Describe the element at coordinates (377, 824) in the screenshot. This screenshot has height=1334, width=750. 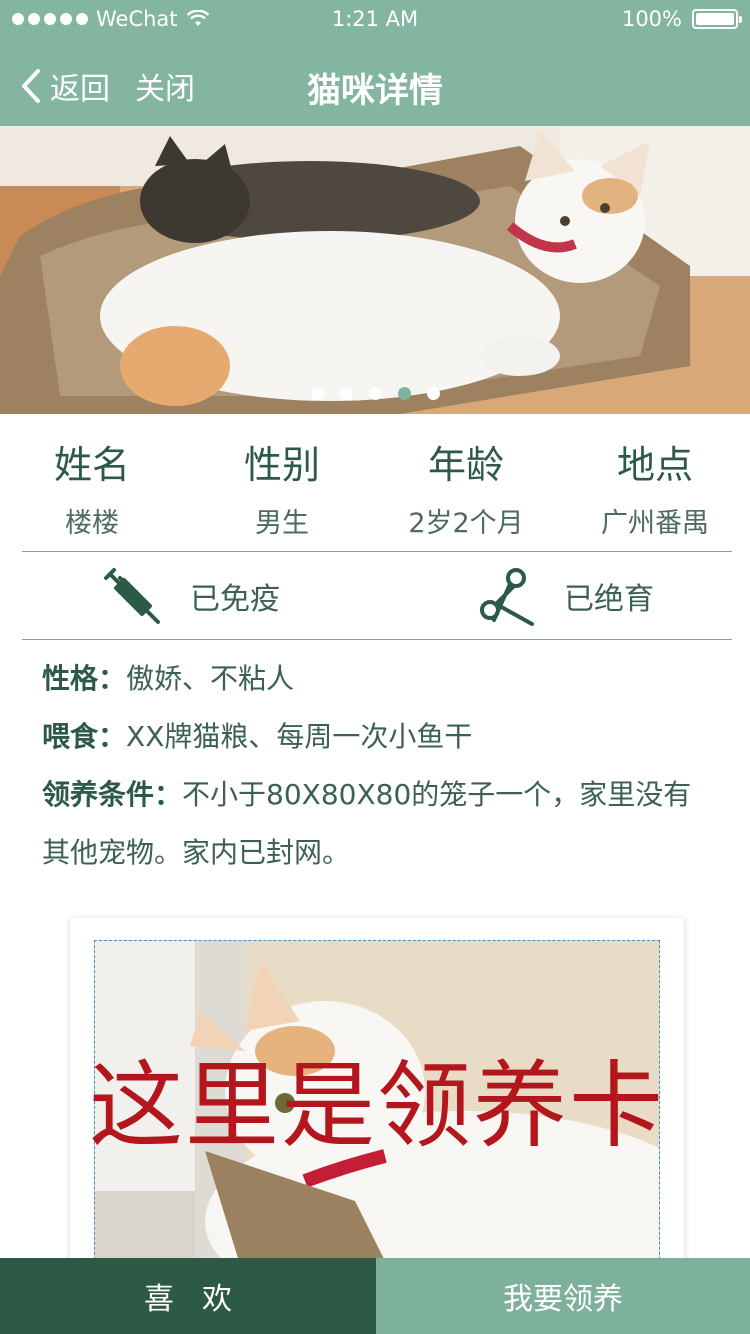
I see `condition-row: 领养条件：不小于80X80X80的笼子一个，家里没有其他宠物。家内已封网。` at that location.